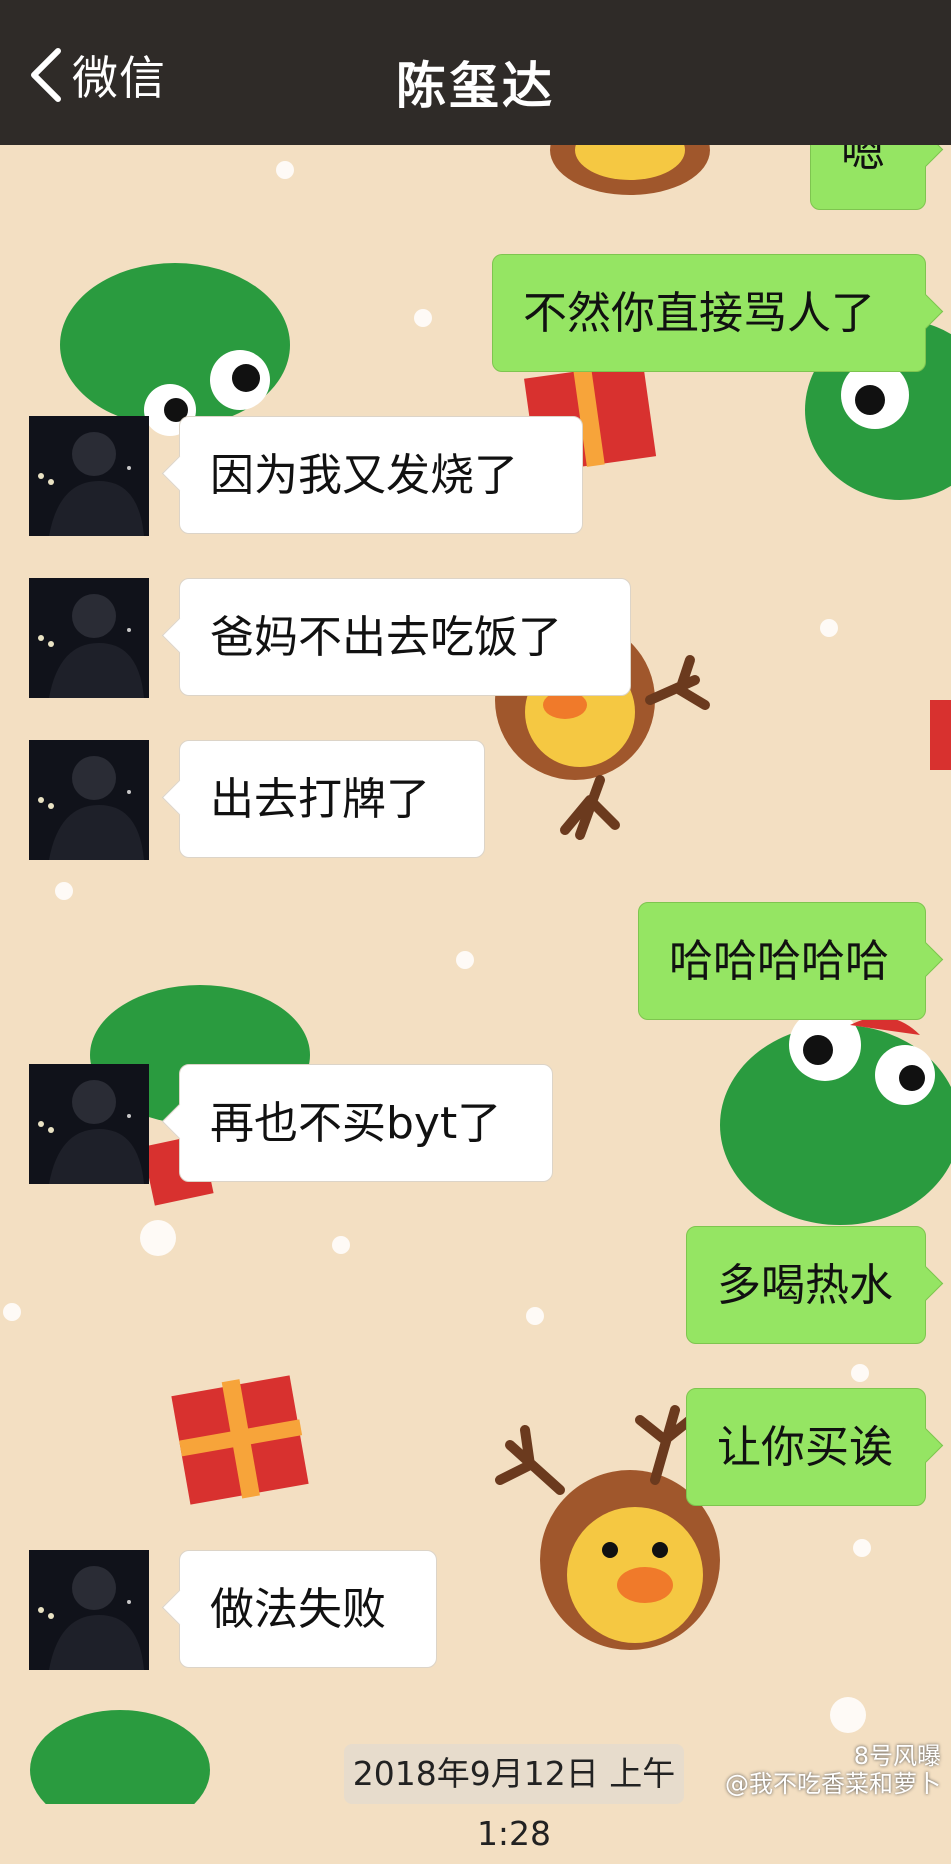  Describe the element at coordinates (897, 1756) in the screenshot. I see `watermark-line-1: 8号风曝` at that location.